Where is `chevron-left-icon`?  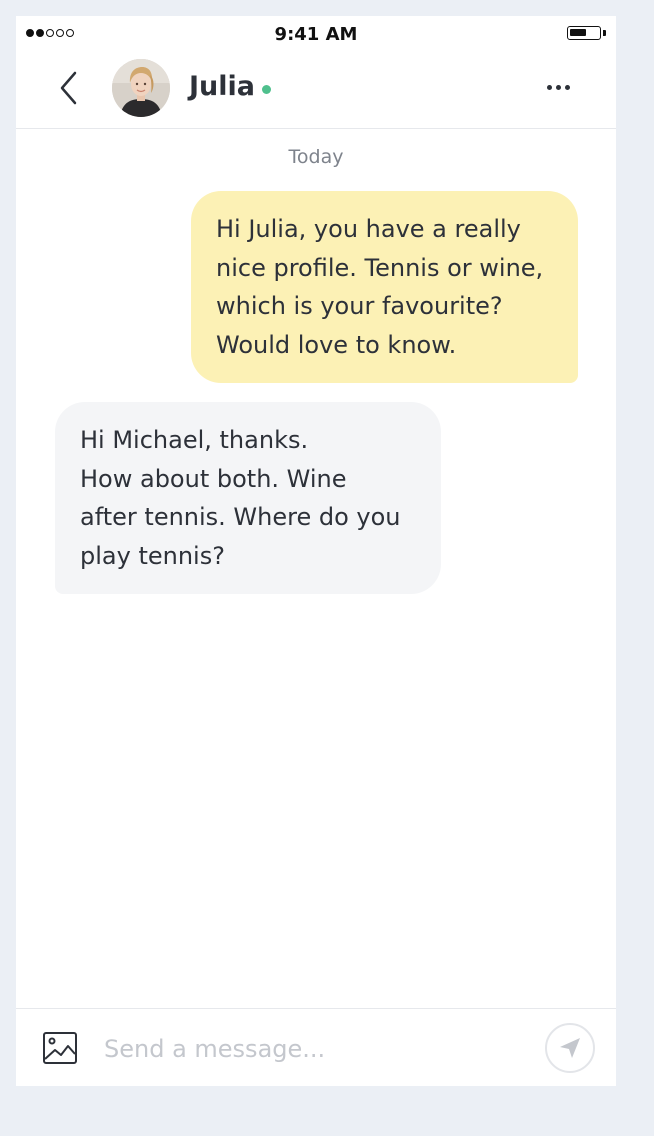 chevron-left-icon is located at coordinates (68, 88).